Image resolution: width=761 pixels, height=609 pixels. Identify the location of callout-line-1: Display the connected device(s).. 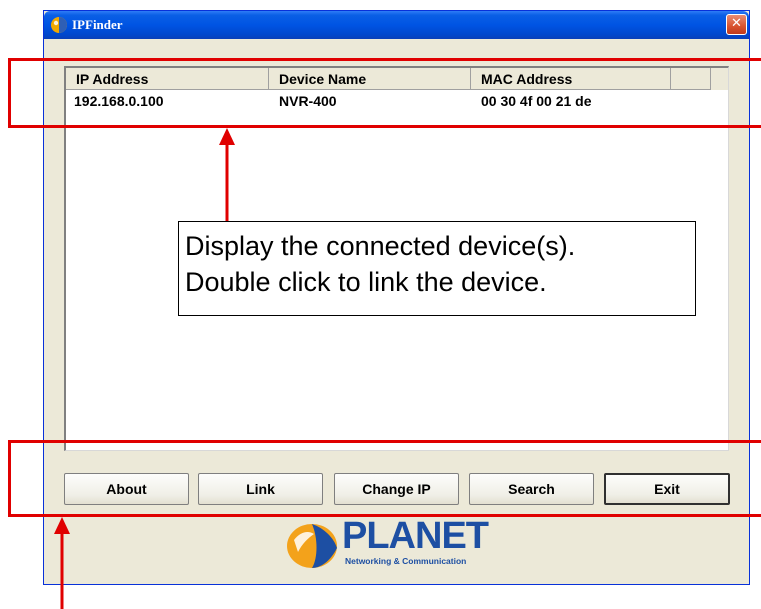
(380, 246).